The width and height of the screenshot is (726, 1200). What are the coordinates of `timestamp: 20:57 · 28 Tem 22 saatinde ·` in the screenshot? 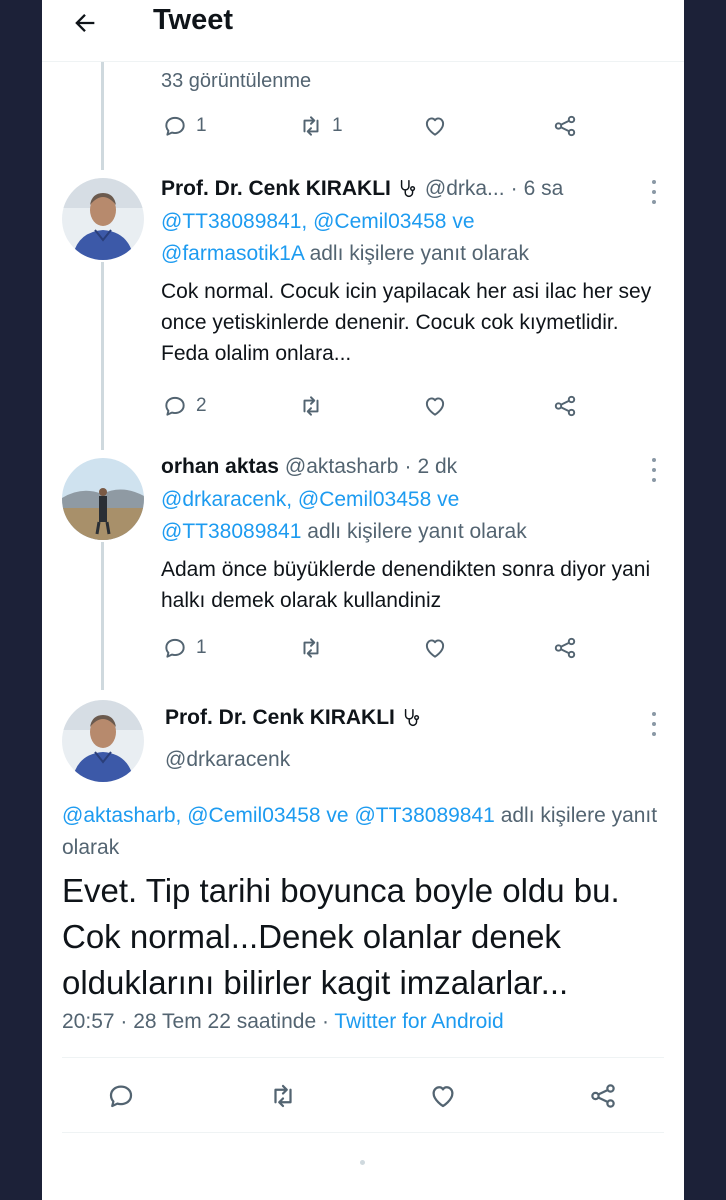 It's located at (195, 1021).